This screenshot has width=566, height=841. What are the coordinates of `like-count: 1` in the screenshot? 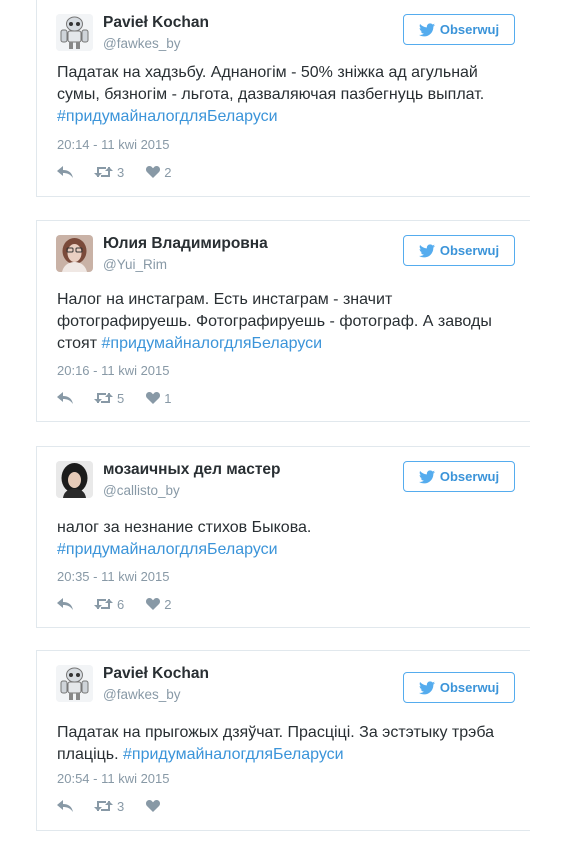 It's located at (168, 398).